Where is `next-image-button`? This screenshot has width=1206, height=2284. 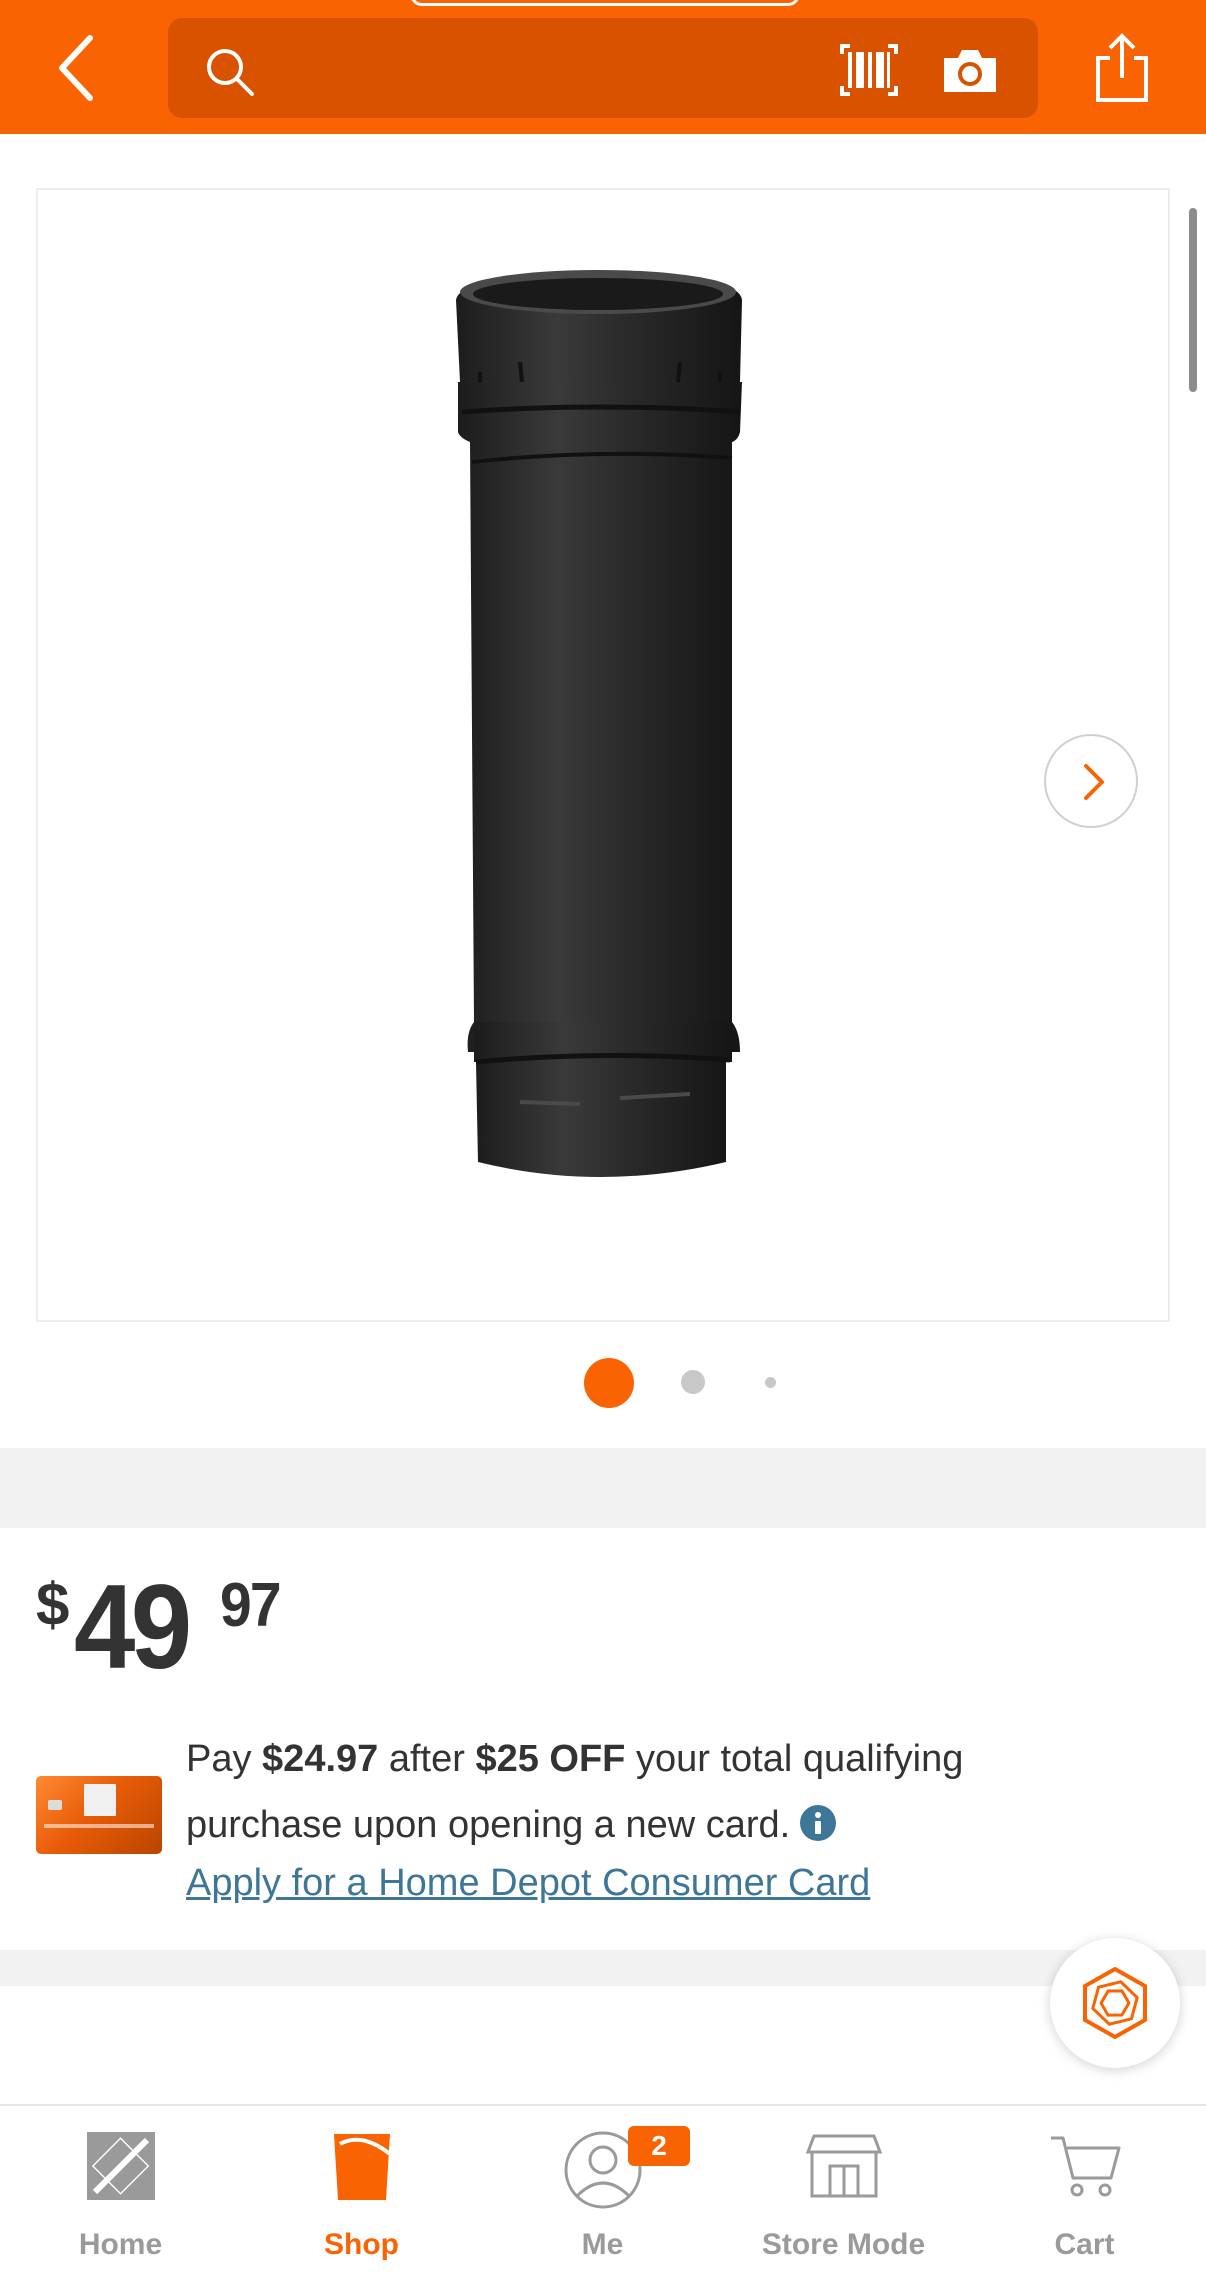 next-image-button is located at coordinates (1091, 781).